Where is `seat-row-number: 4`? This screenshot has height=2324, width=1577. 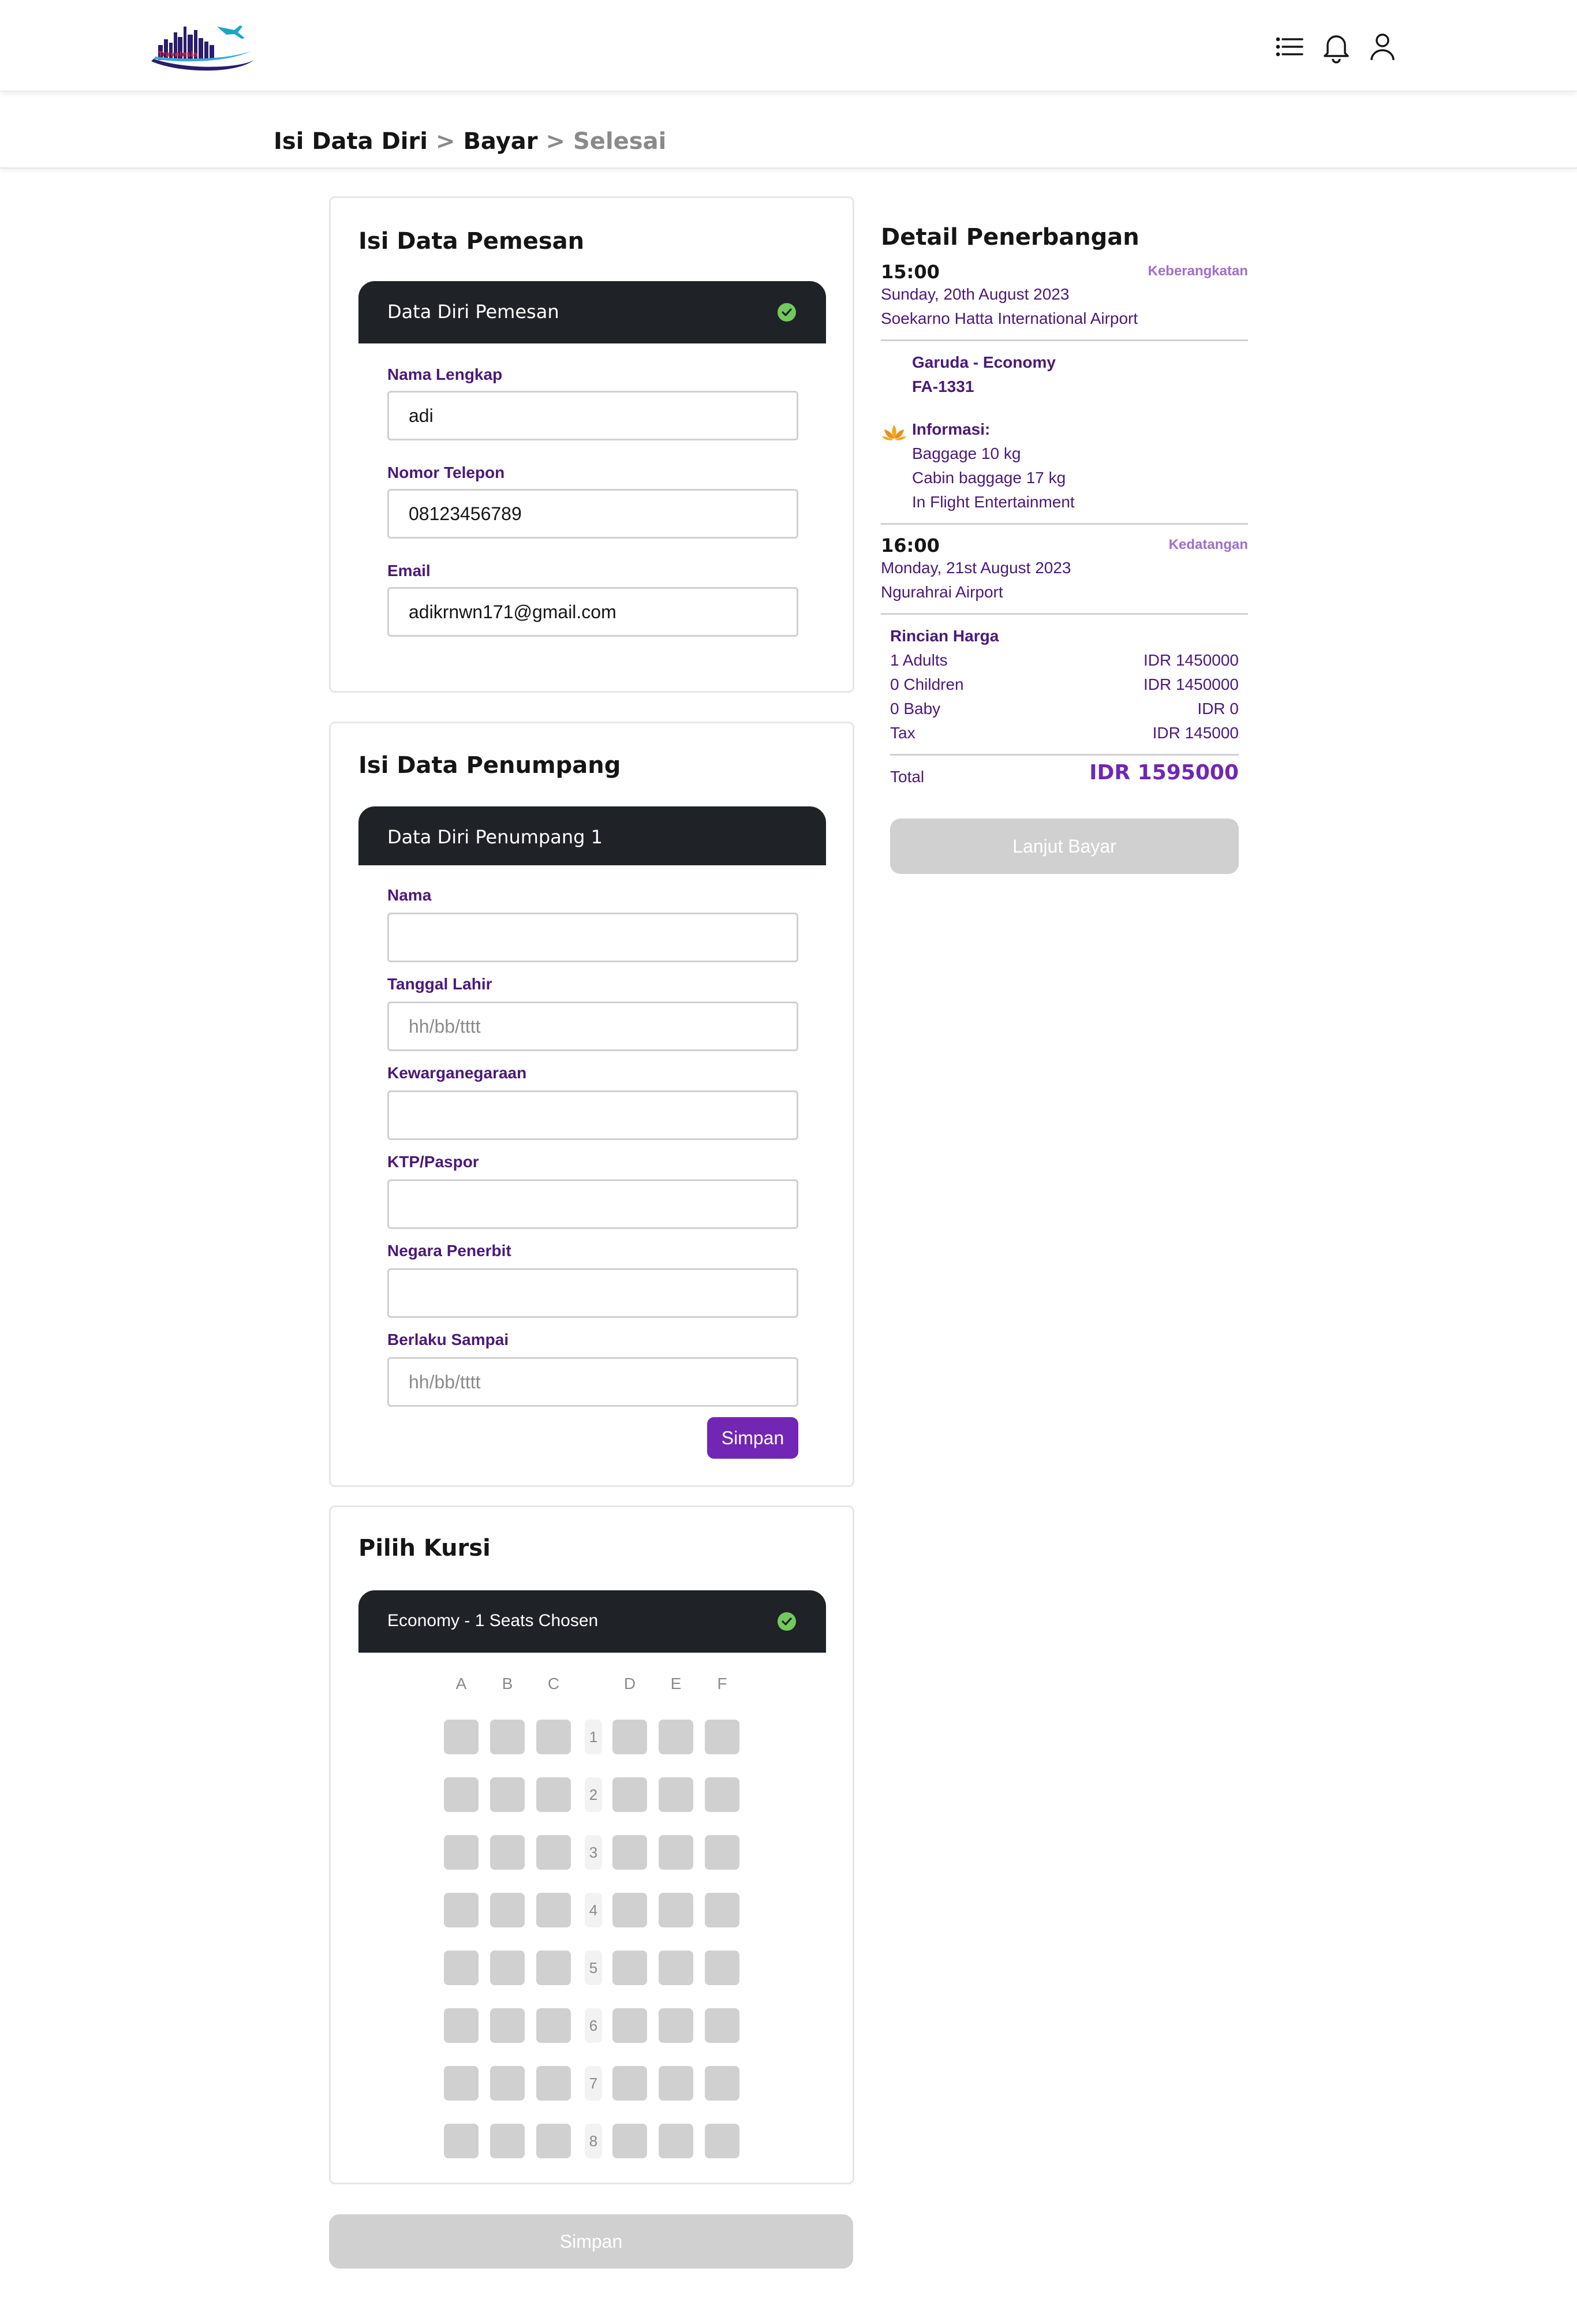 seat-row-number: 4 is located at coordinates (594, 1910).